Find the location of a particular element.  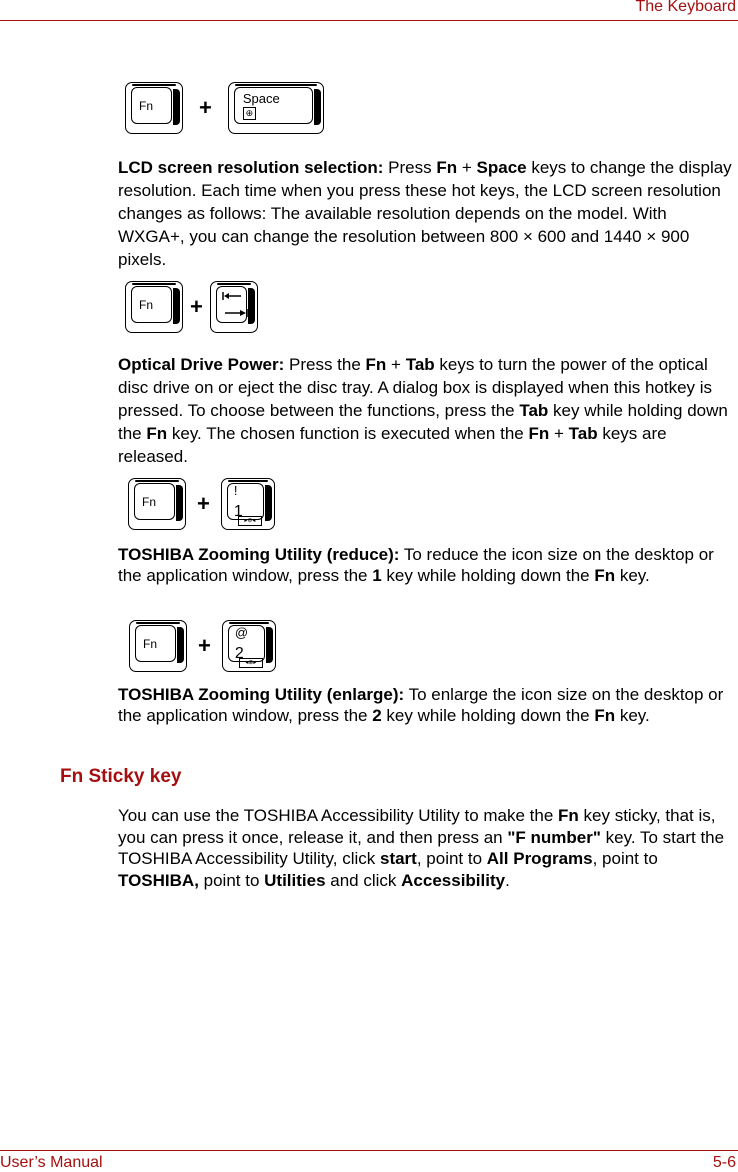

key-combo-fn-1: Fn + ! 1 ▸⊖◂ is located at coordinates (201, 504).